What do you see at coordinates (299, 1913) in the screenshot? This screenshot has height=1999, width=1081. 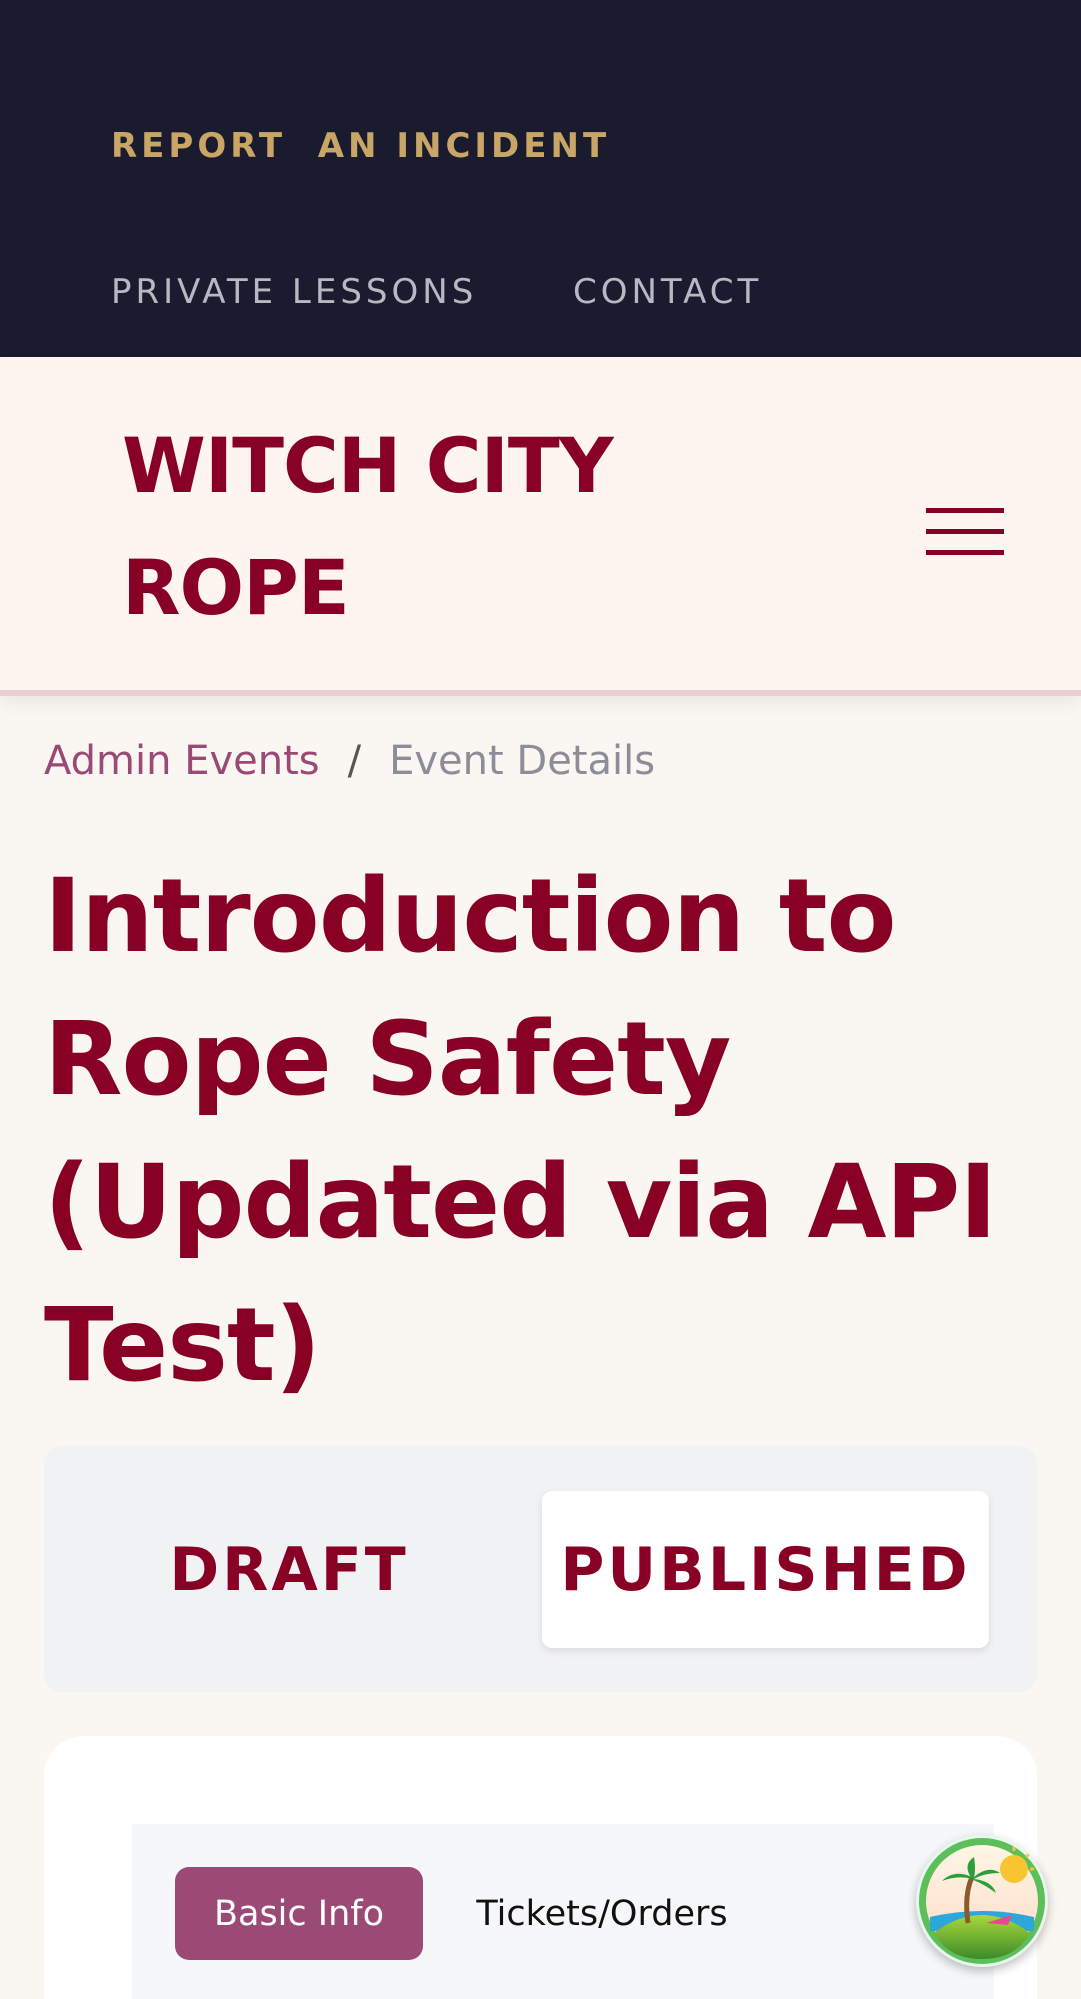 I see `tab-basic-info: Basic Info` at bounding box center [299, 1913].